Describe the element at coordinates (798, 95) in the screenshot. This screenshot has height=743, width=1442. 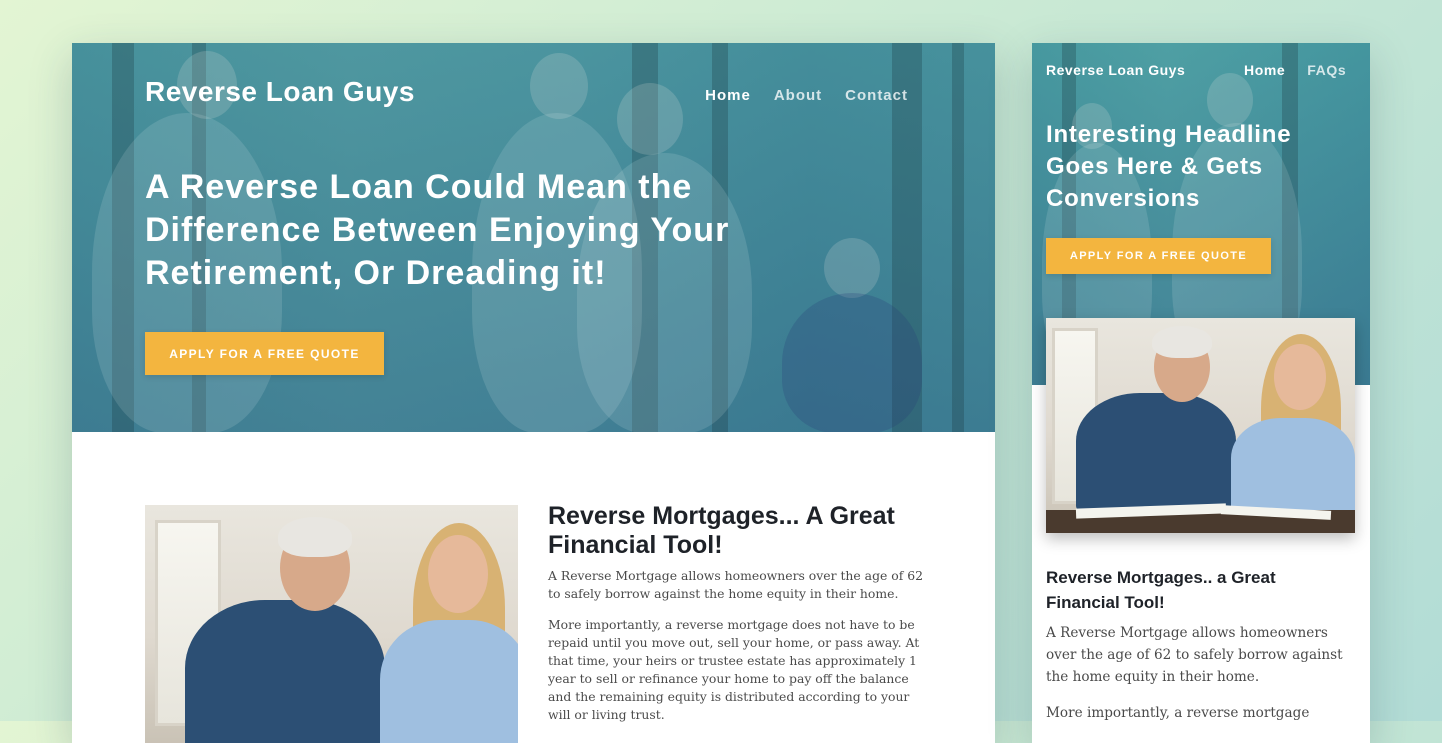
I see `nav-item-about: About` at that location.